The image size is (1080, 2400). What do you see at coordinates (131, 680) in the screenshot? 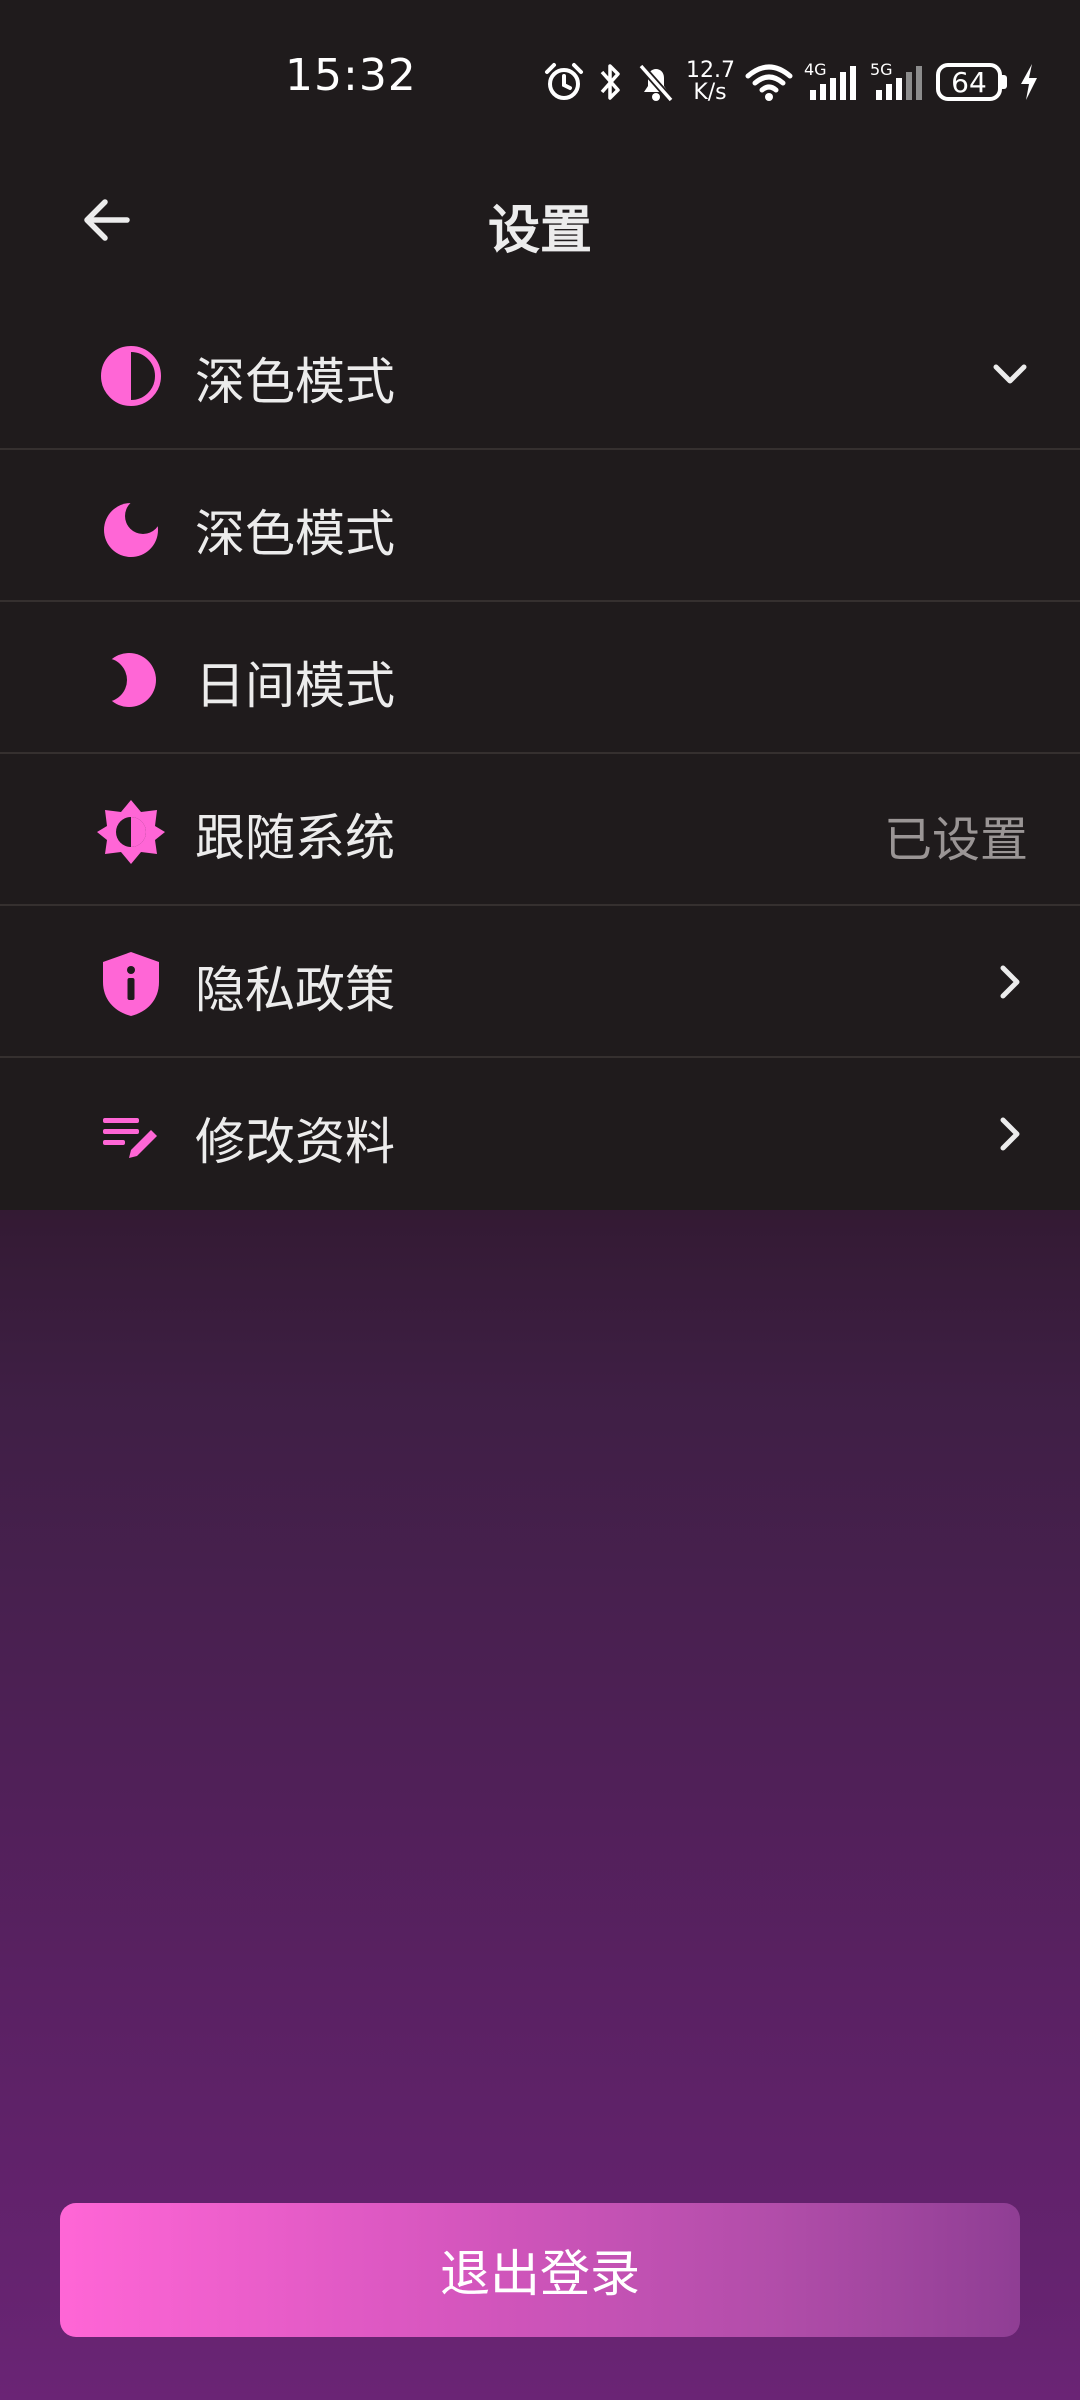
I see `crescent-icon` at bounding box center [131, 680].